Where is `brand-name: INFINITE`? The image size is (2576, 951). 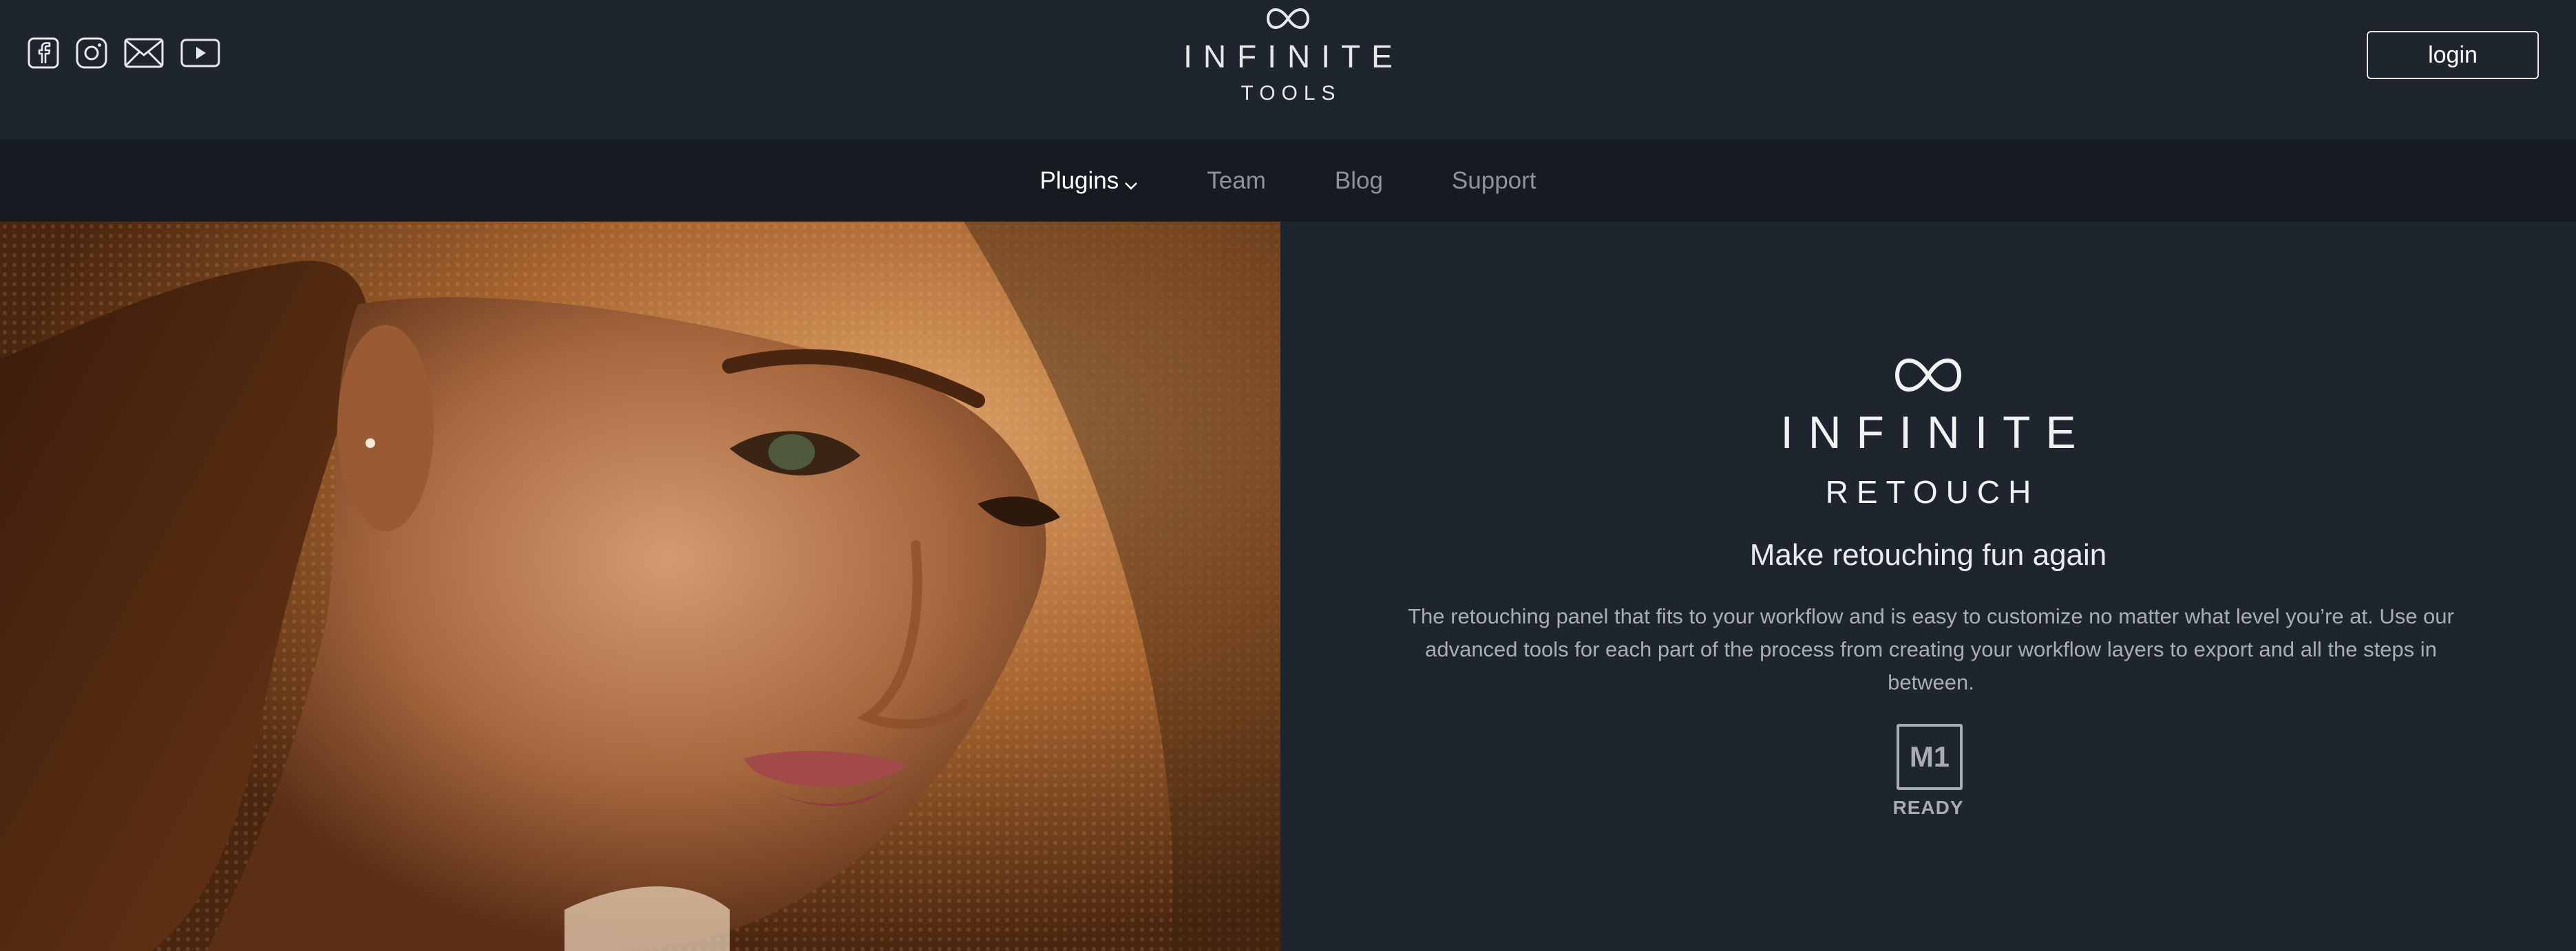 brand-name: INFINITE is located at coordinates (1294, 56).